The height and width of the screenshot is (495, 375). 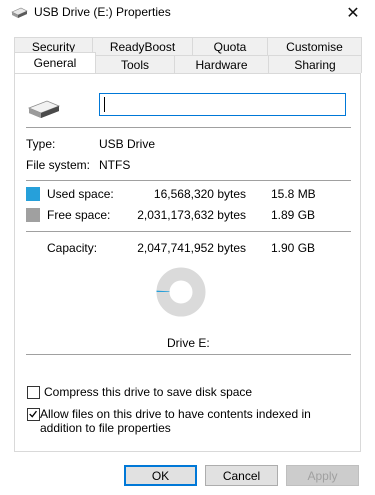 I want to click on index-checkbox, so click(x=33, y=414).